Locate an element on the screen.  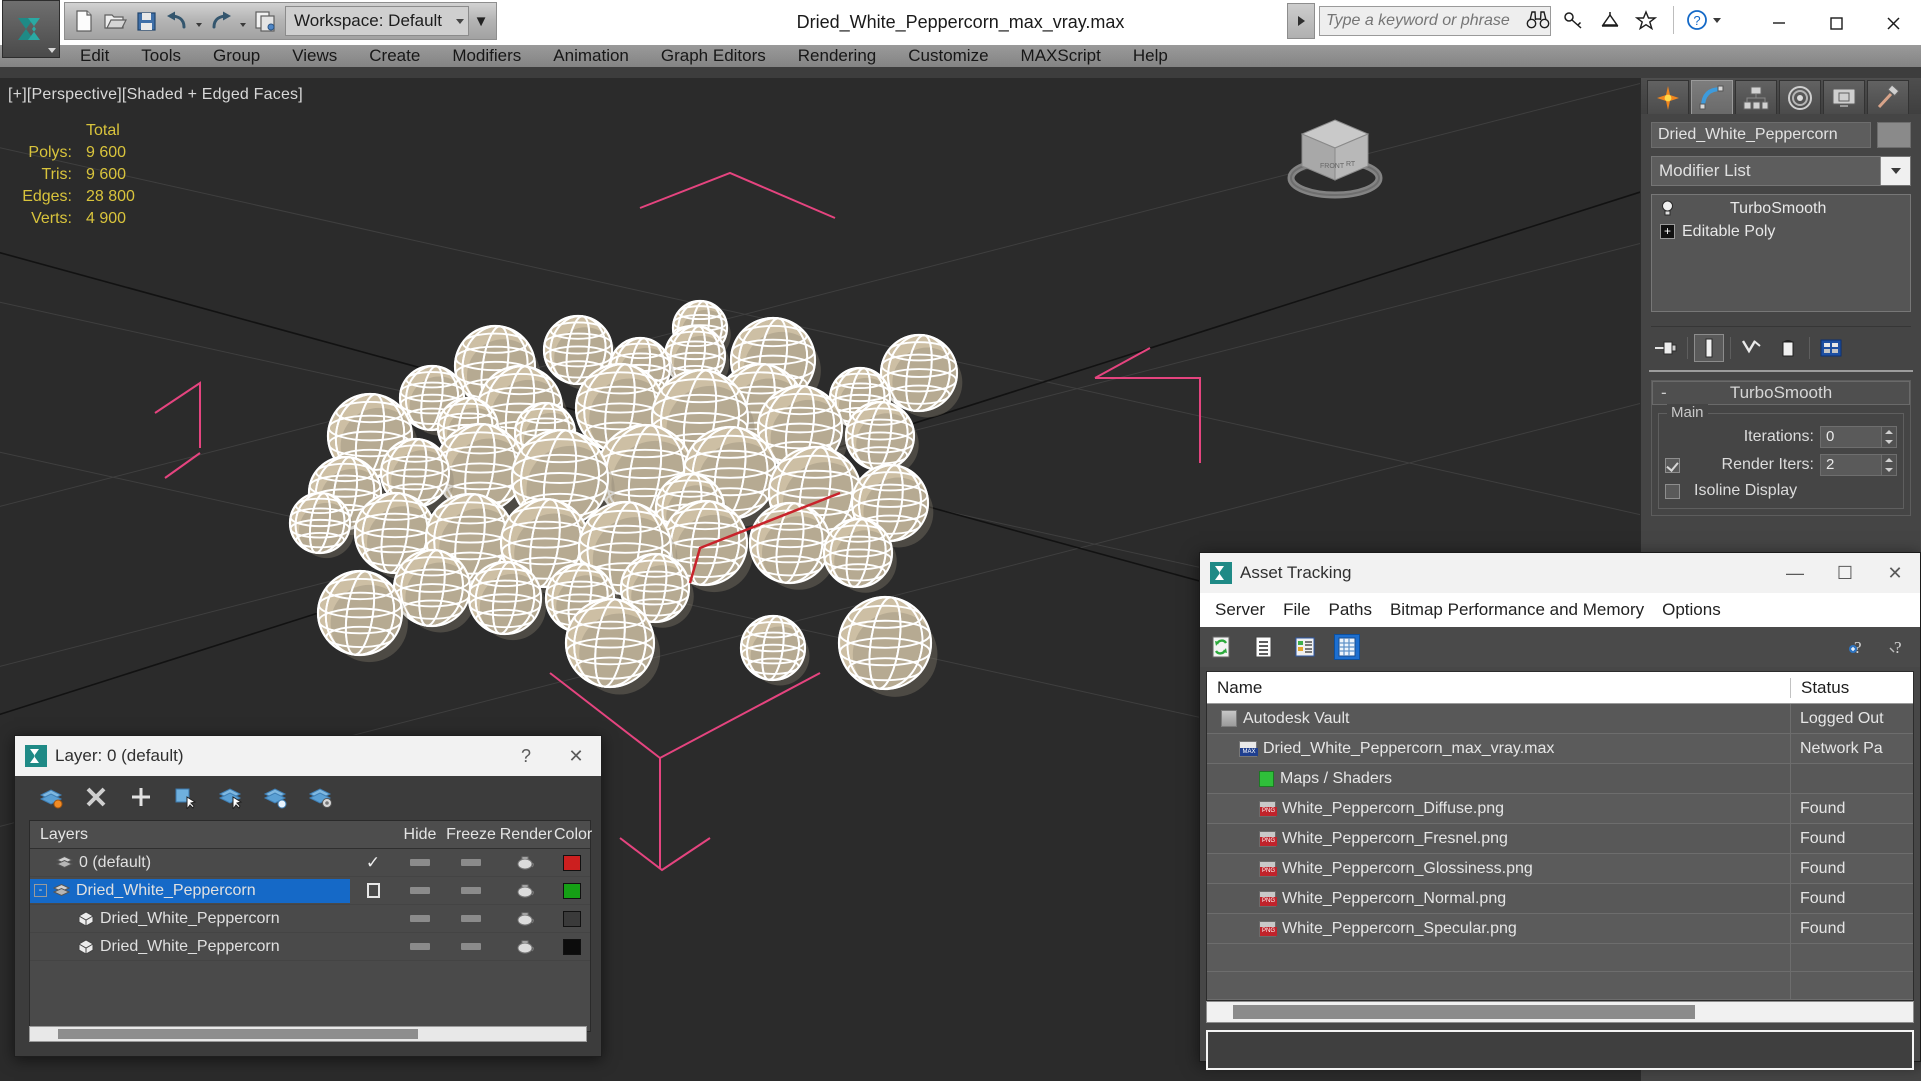
table-row: Maps / Shaders is located at coordinates (1560, 779).